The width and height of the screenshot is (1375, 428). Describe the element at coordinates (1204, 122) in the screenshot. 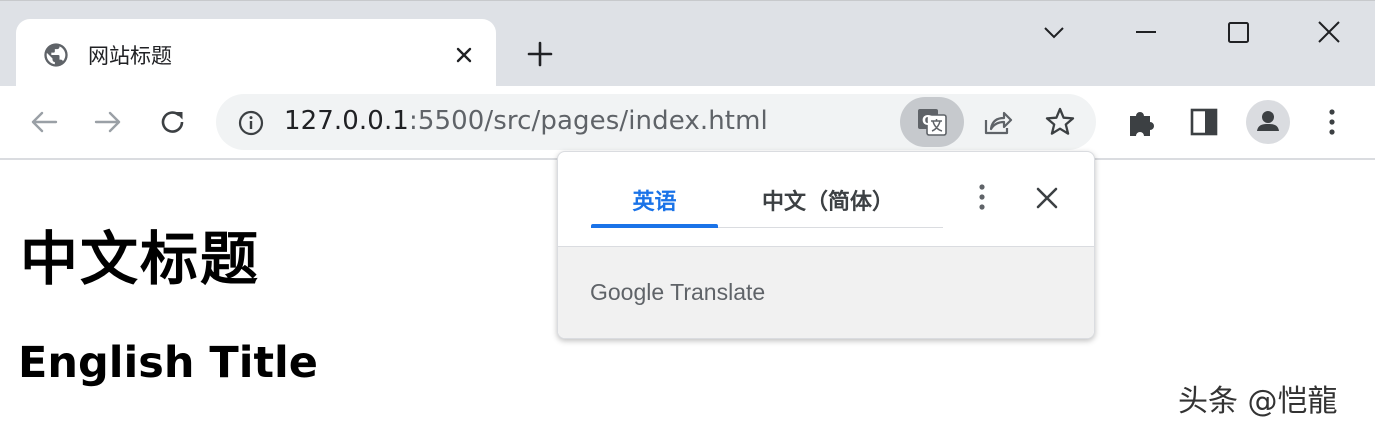

I see `side-panel-icon` at that location.